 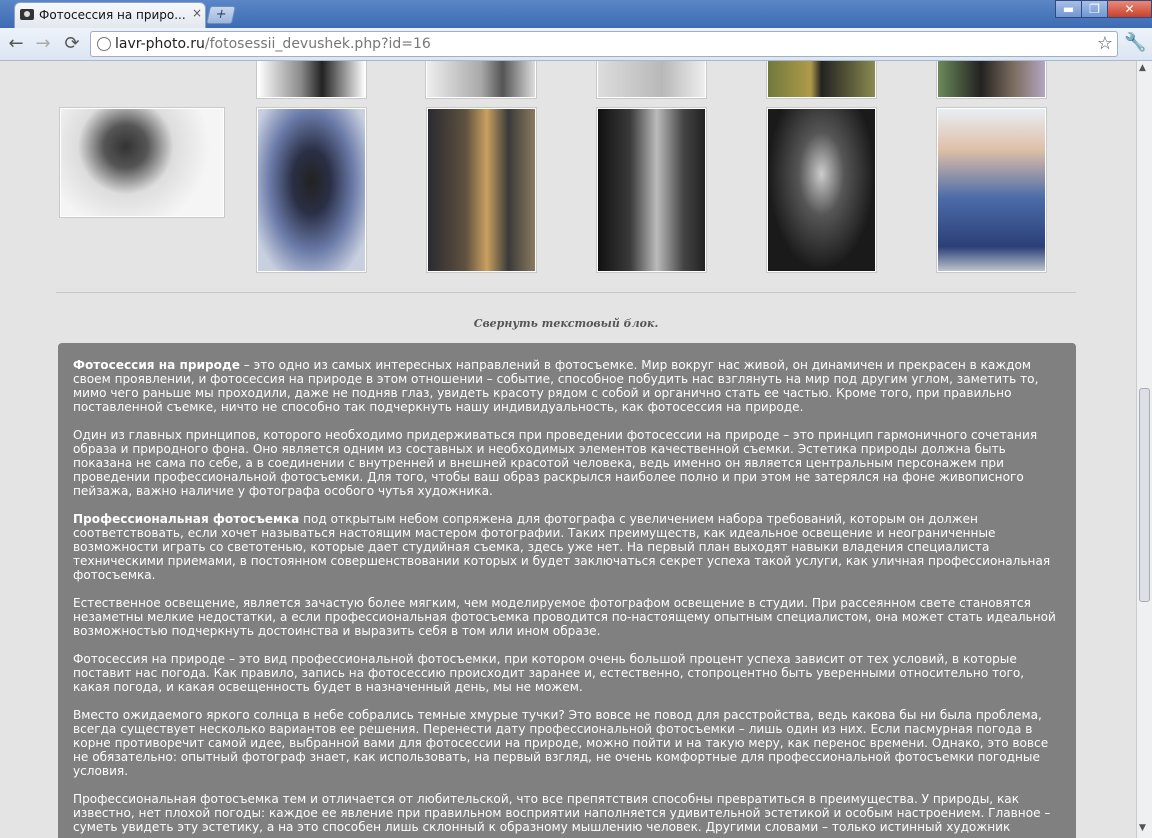 What do you see at coordinates (186, 519) in the screenshot?
I see `bold-term: Профессиональная фотосъемка` at bounding box center [186, 519].